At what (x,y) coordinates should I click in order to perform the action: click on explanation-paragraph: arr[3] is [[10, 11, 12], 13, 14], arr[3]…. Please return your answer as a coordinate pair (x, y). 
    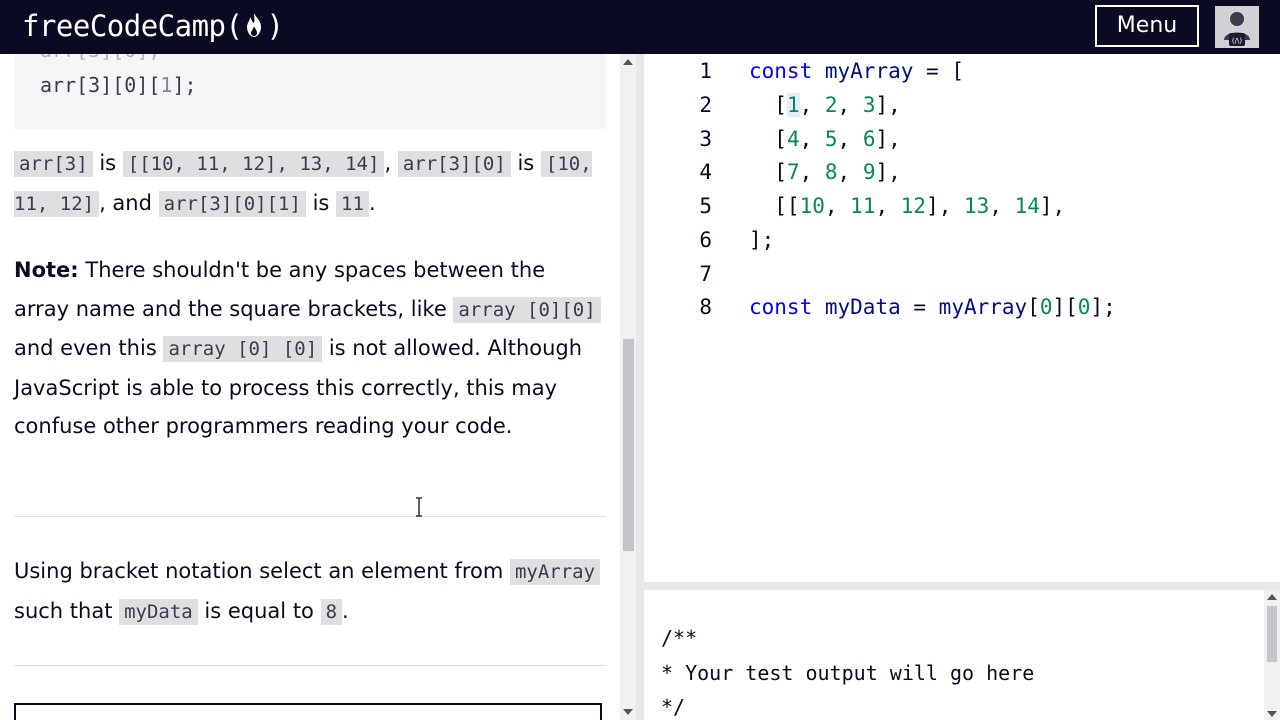
    Looking at the image, I should click on (303, 184).